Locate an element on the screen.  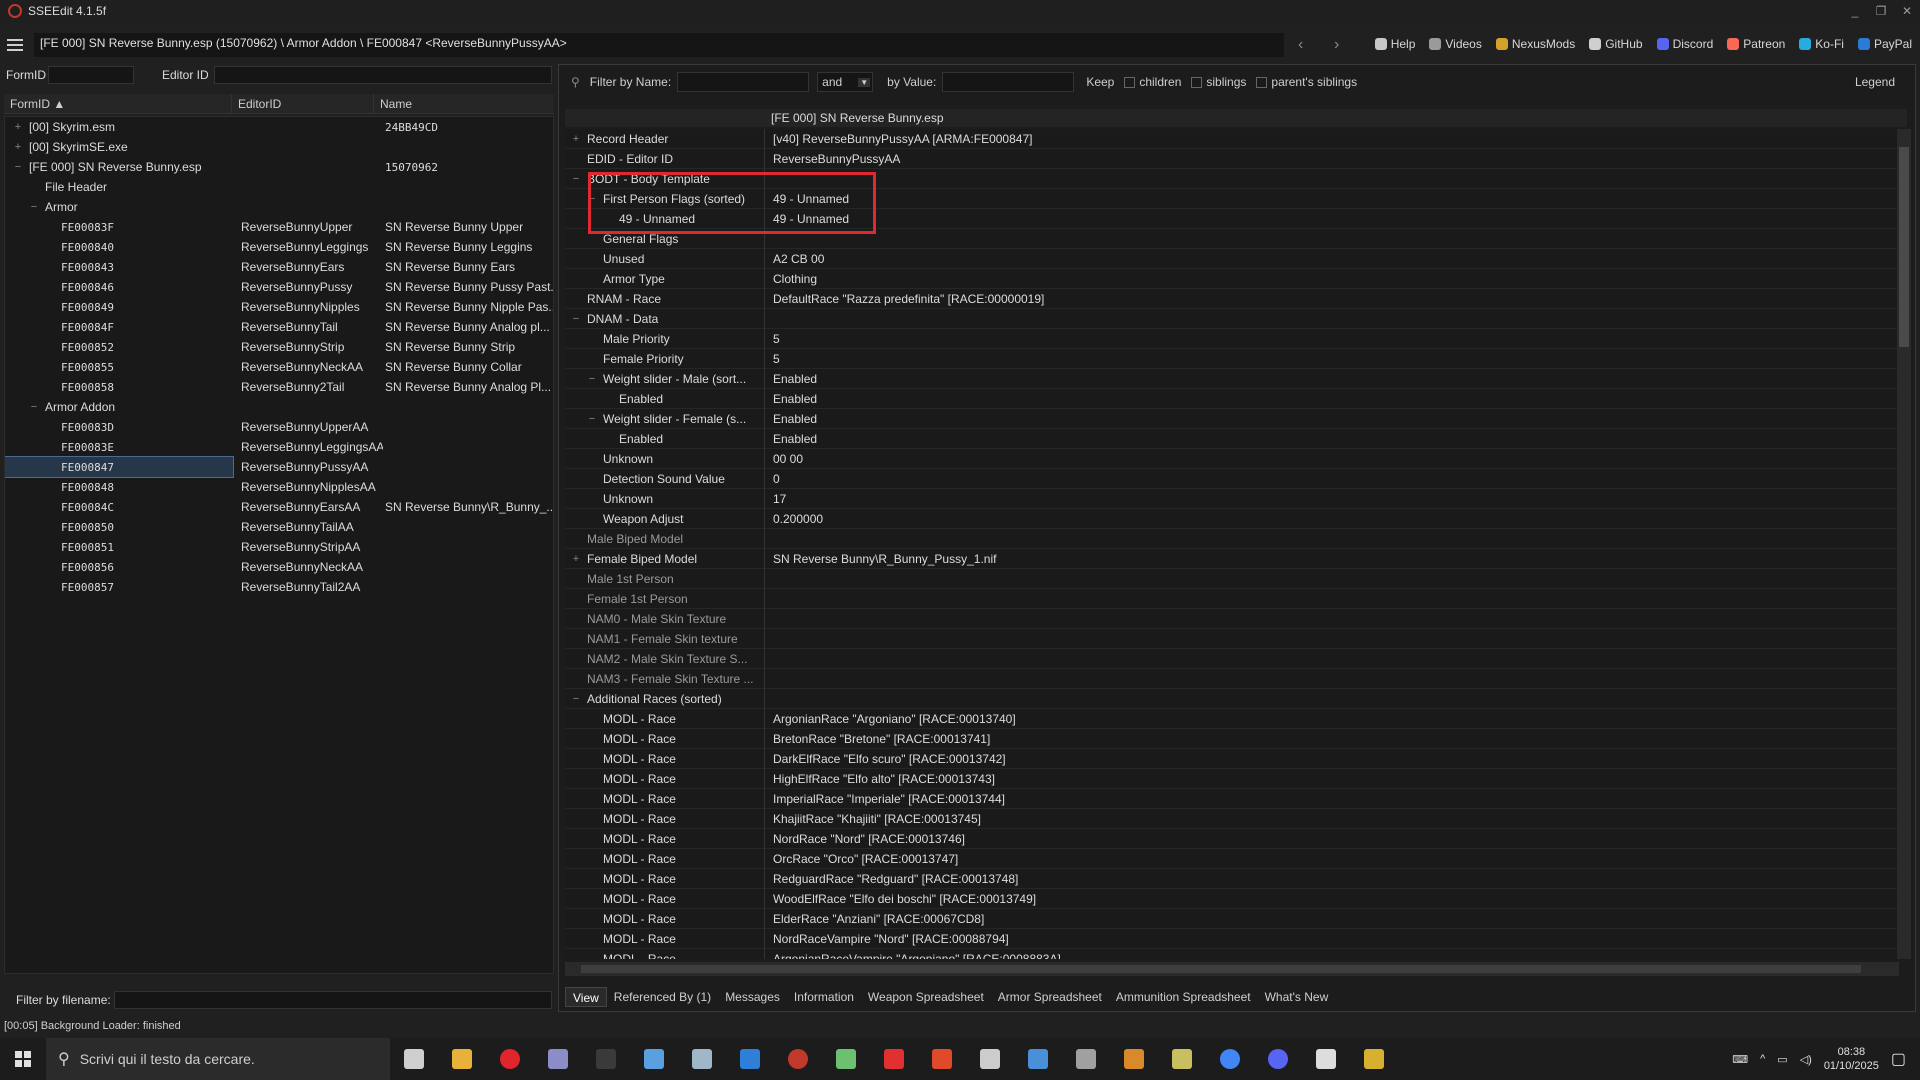
column-formid: FormID ▲ is located at coordinates (118, 103).